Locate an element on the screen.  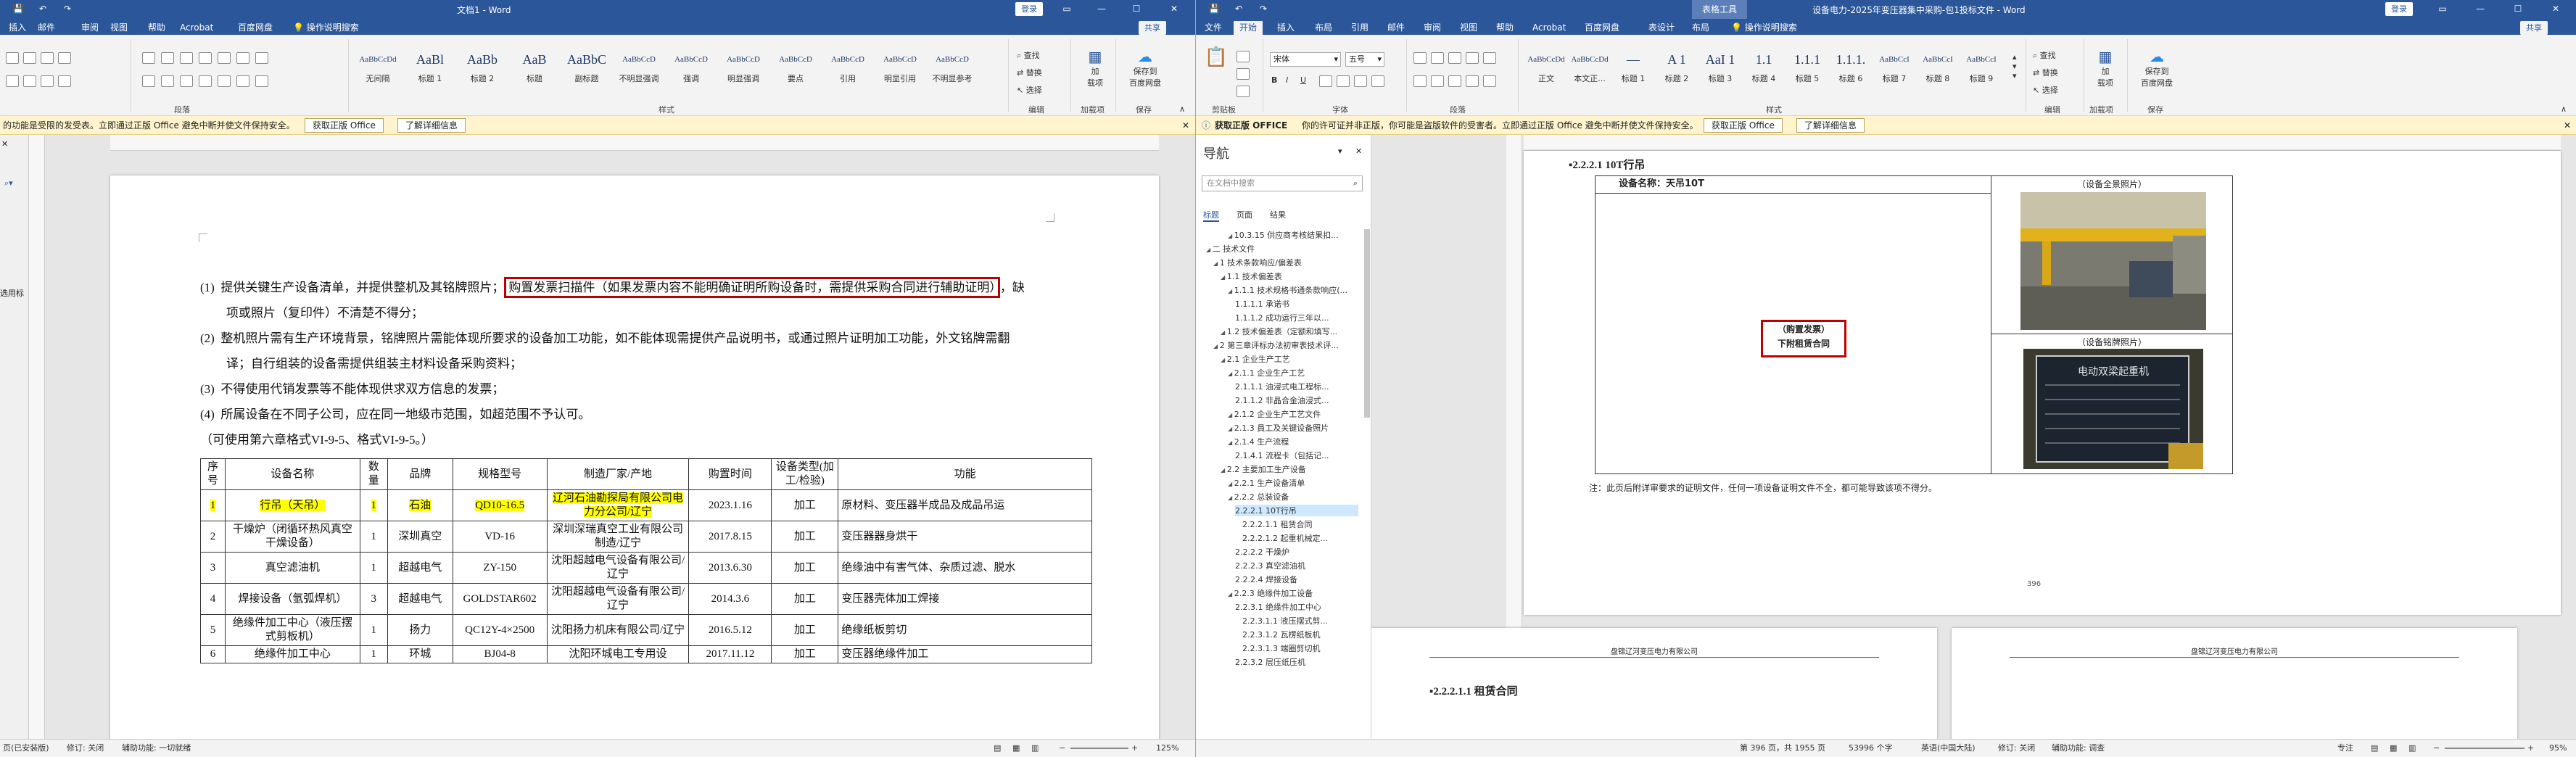
nav-heading-item: ◢ 2.2 主要加工生产设备 is located at coordinates (1289, 469).